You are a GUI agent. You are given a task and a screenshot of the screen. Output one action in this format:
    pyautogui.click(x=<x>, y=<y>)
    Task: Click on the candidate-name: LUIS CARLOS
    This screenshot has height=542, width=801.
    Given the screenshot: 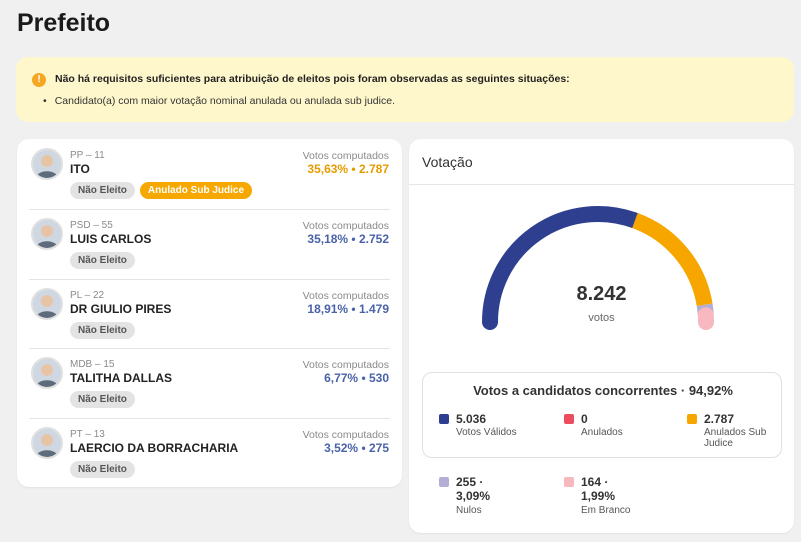 What is the action you would take?
    pyautogui.click(x=111, y=239)
    